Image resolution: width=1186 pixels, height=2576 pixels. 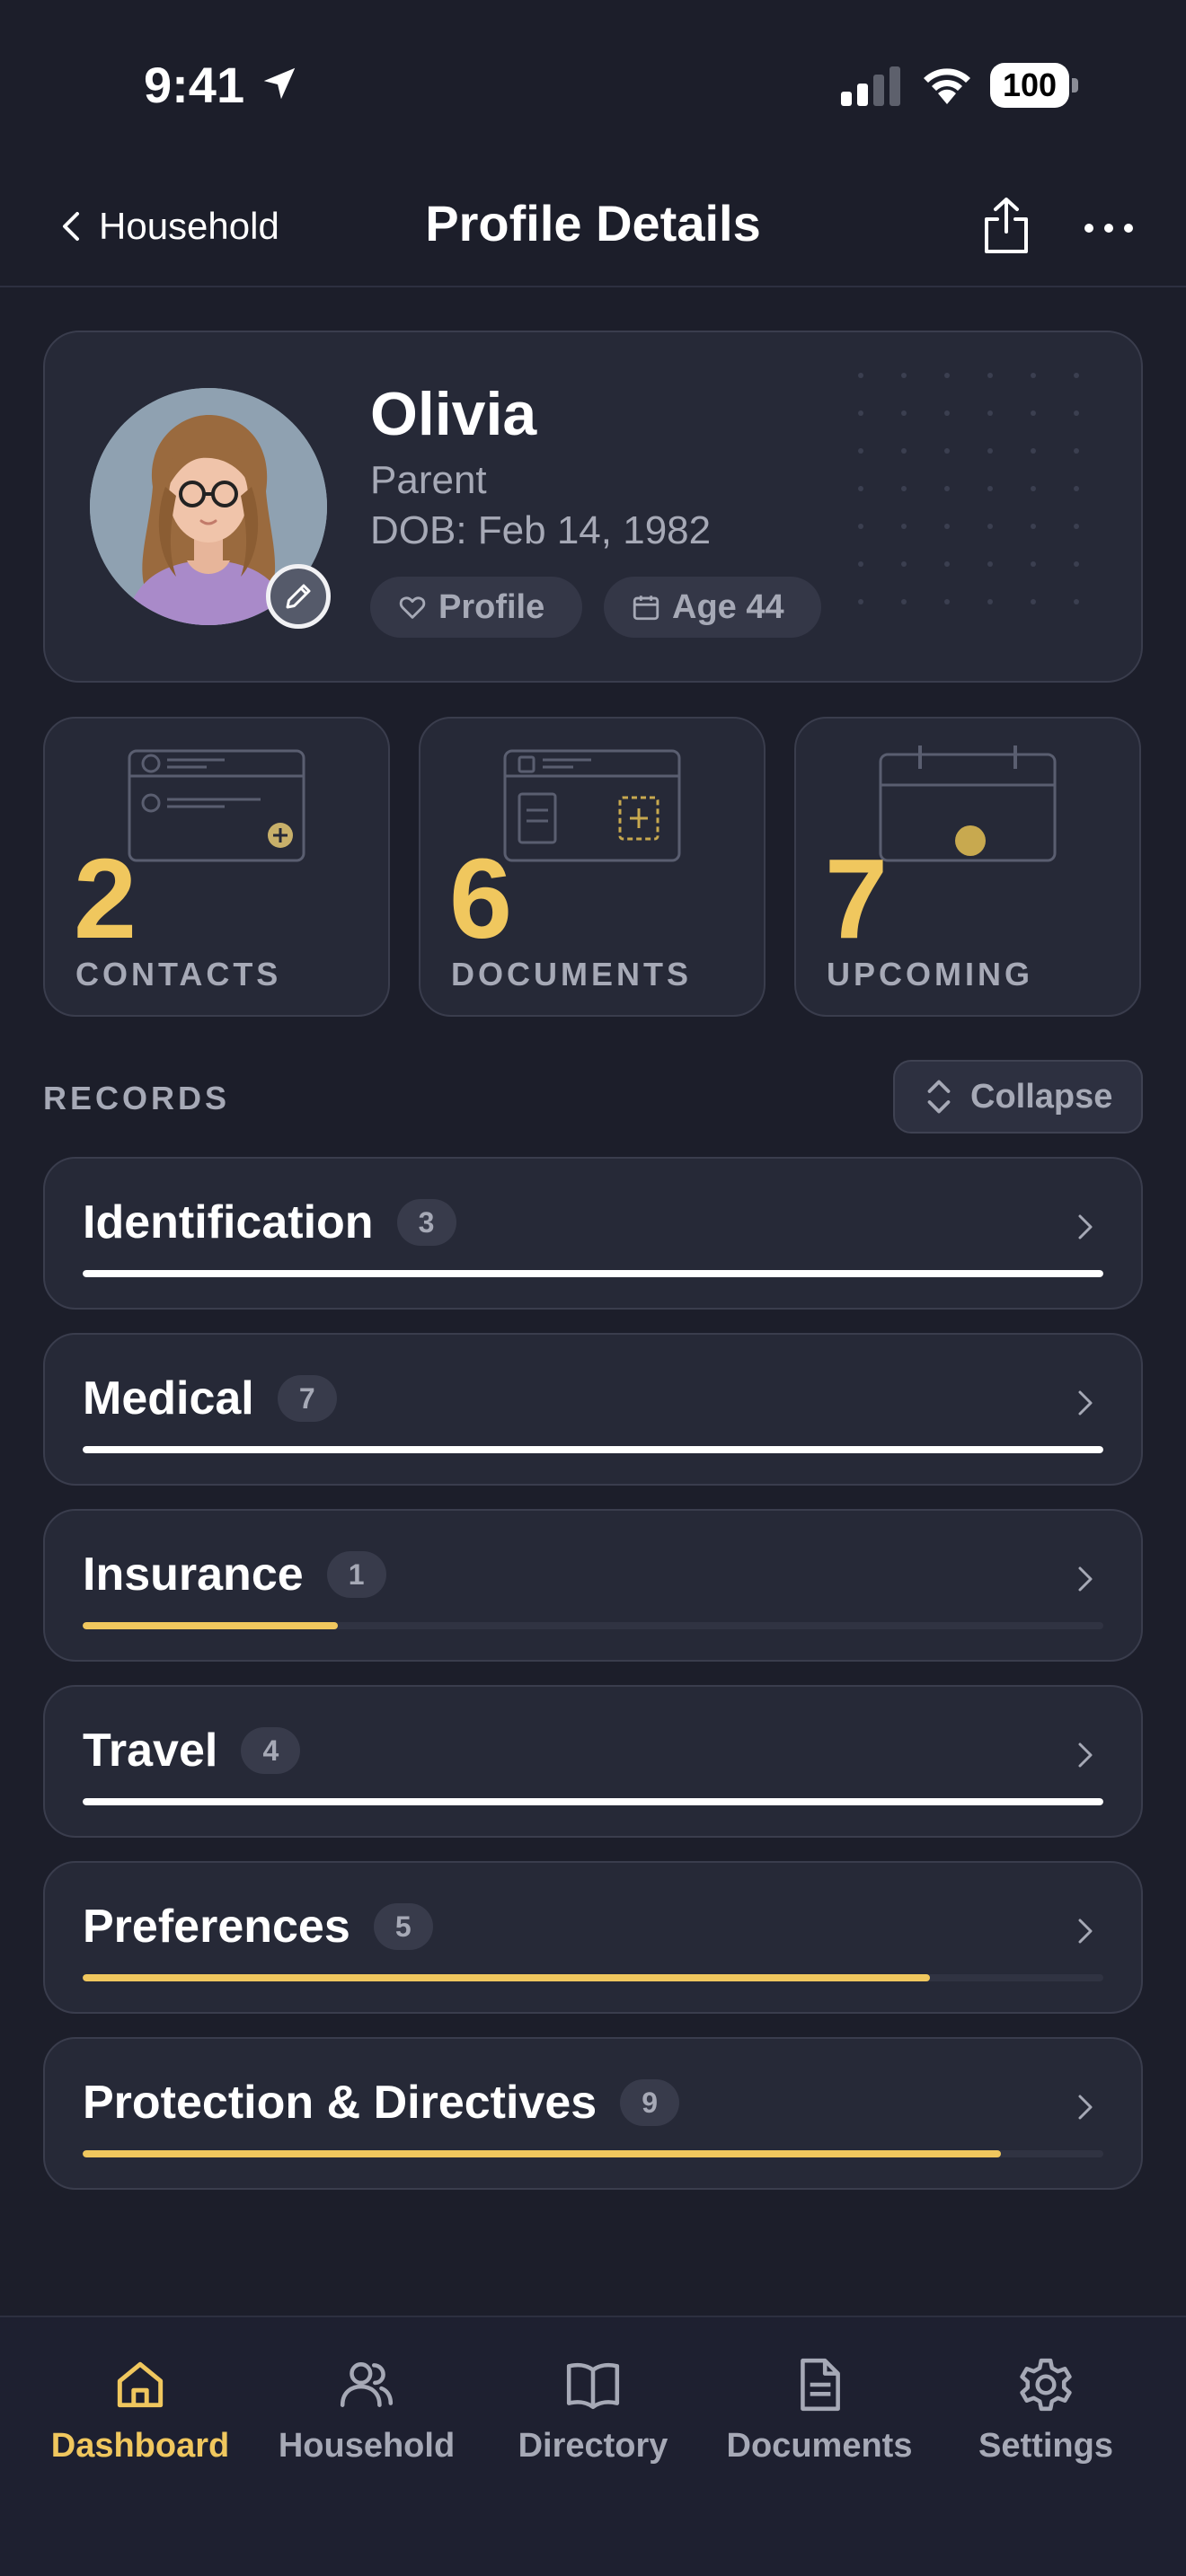 What do you see at coordinates (178, 974) in the screenshot?
I see `contacts-label: CONTACTS` at bounding box center [178, 974].